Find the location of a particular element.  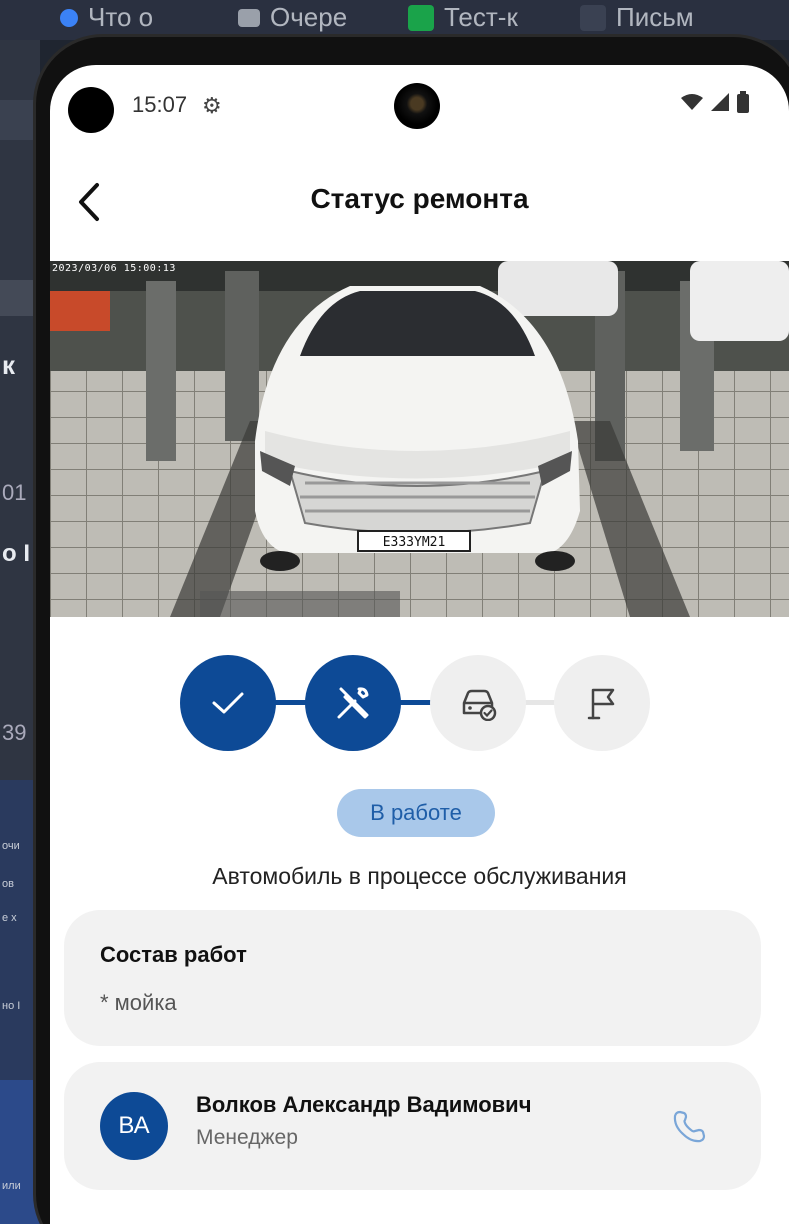

repair-progress-stepper is located at coordinates (415, 703).